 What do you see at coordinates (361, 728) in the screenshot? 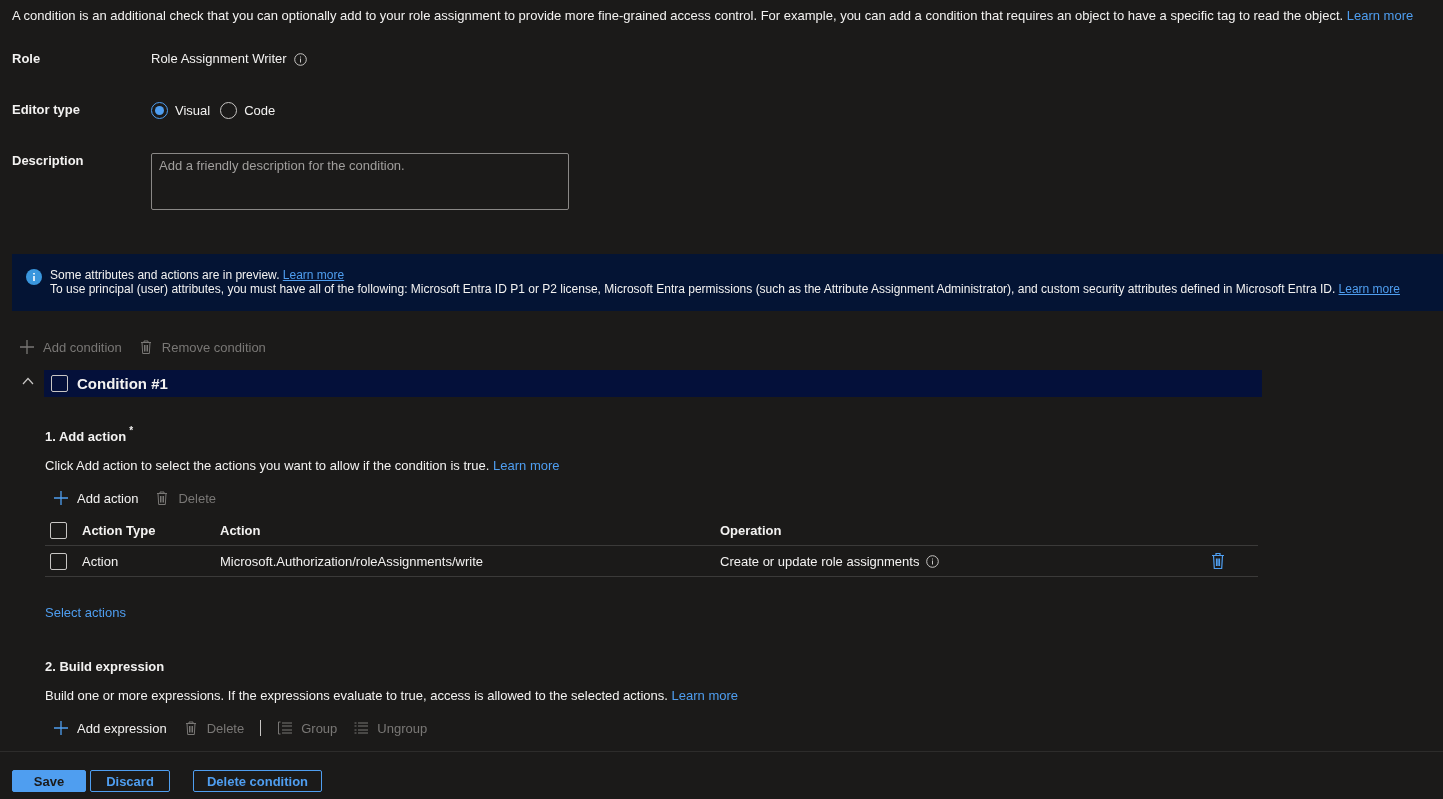
I see `list-icon` at bounding box center [361, 728].